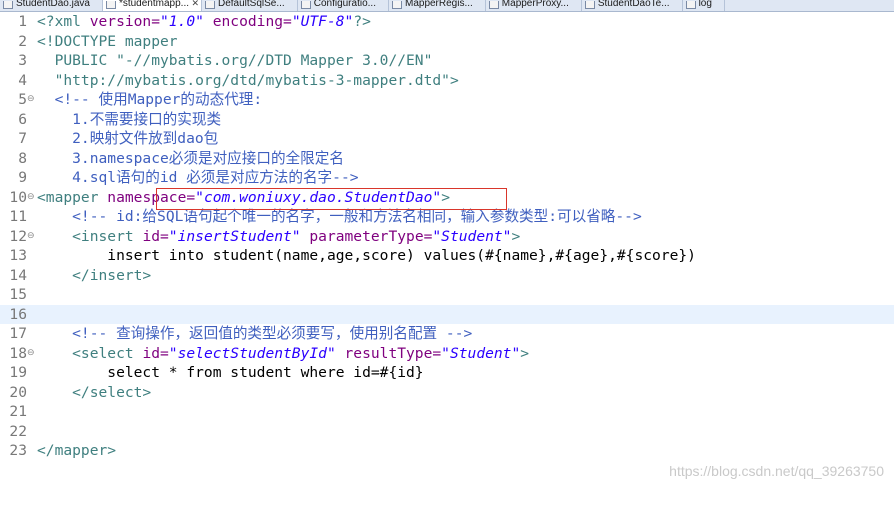  I want to click on close-icon: ✕, so click(195, 4).